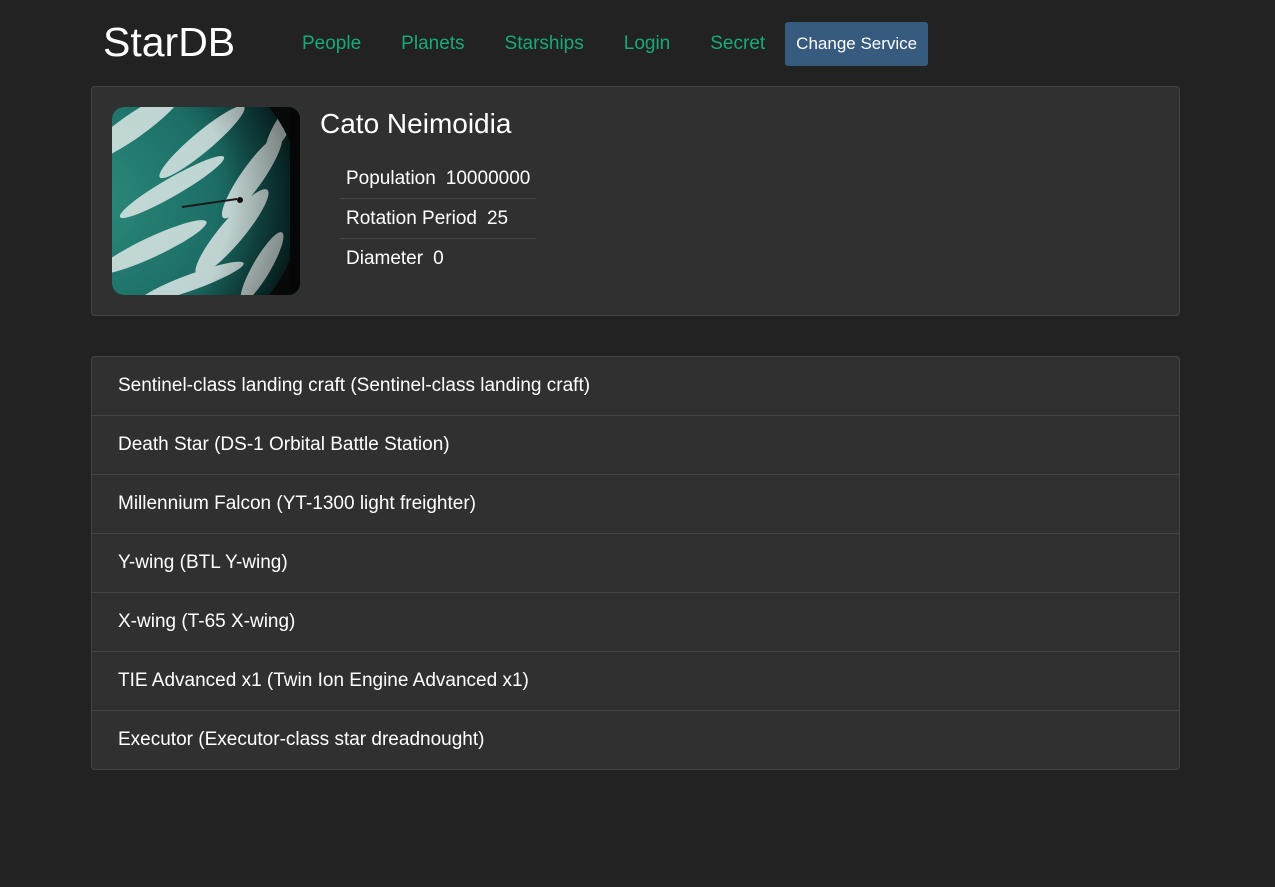 This screenshot has width=1275, height=887. What do you see at coordinates (635, 622) in the screenshot?
I see `list-item: X-wing (T-65 X-wing)` at bounding box center [635, 622].